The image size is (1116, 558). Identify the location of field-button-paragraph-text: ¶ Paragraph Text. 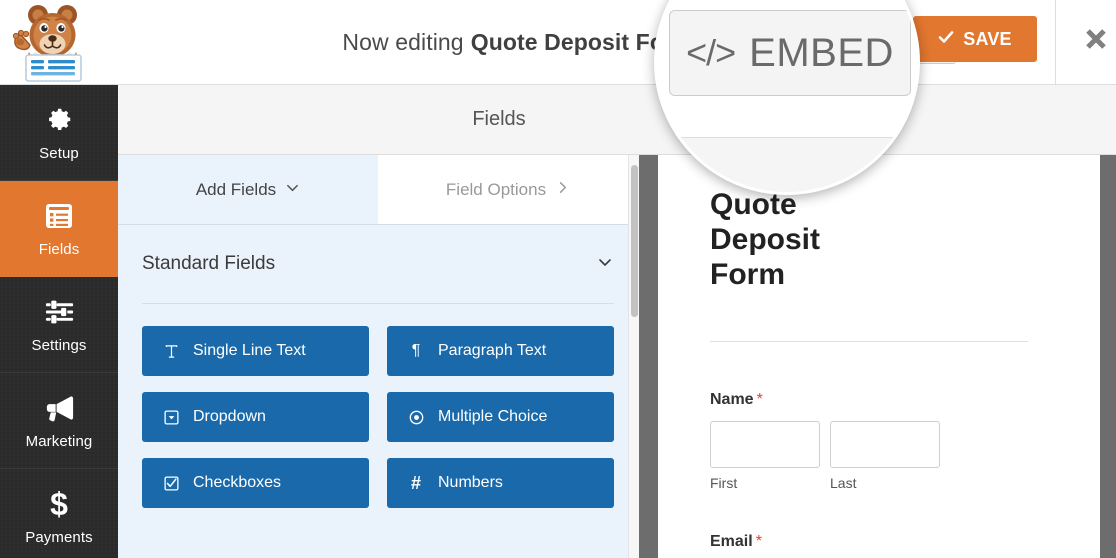
(500, 351).